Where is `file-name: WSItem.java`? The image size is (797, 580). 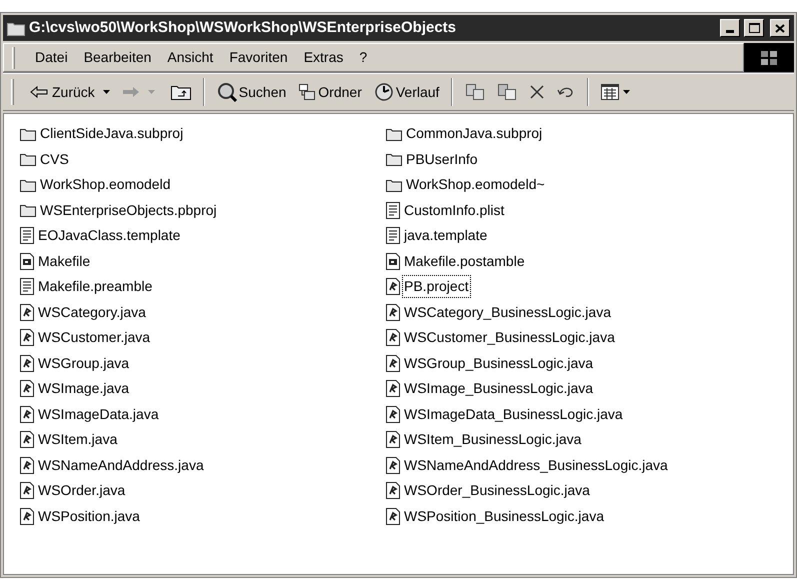
file-name: WSItem.java is located at coordinates (77, 440).